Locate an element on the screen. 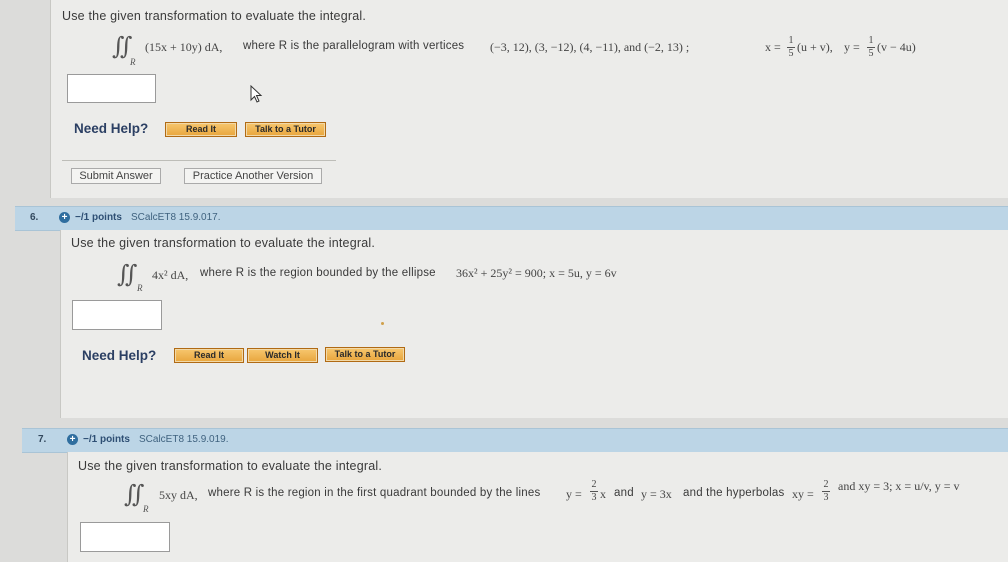 The height and width of the screenshot is (562, 1008). q5-transform-y-frac: 1 5 is located at coordinates (871, 47).